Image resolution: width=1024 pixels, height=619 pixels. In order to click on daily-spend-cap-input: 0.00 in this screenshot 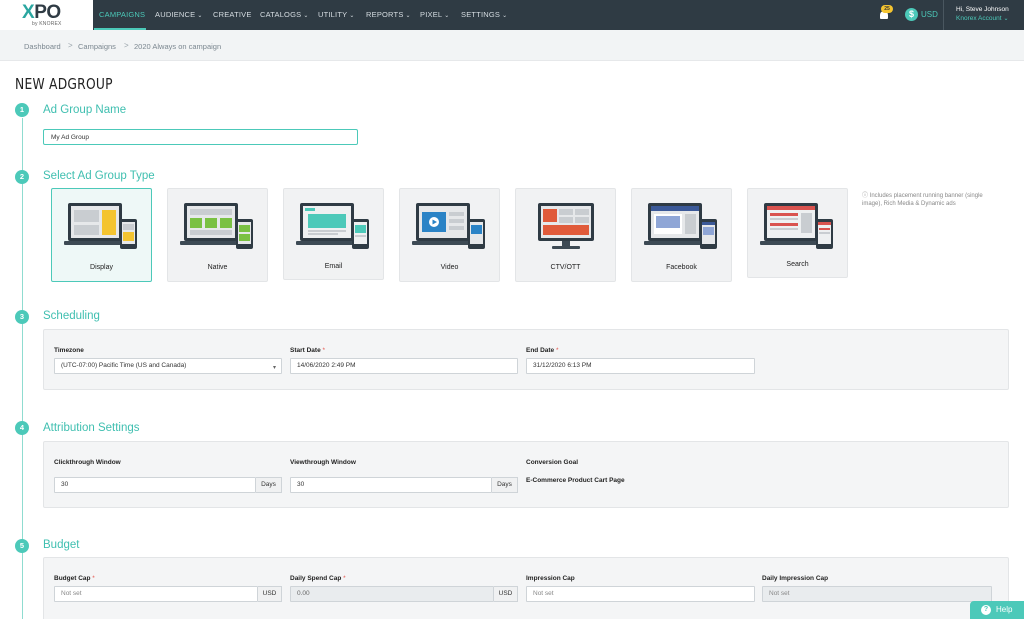, I will do `click(392, 594)`.